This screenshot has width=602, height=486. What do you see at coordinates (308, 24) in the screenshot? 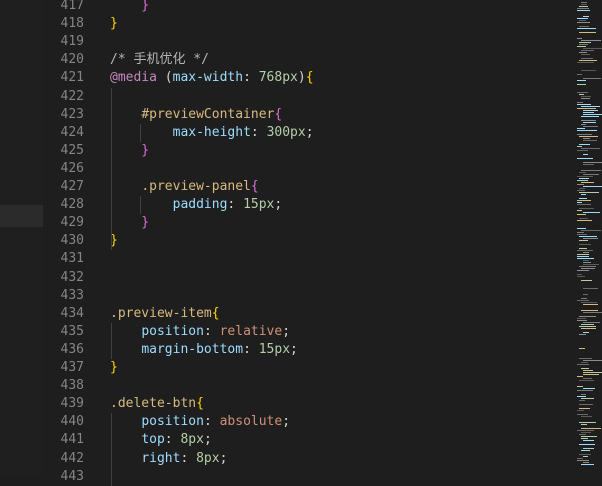
I see `code-line: 418}` at bounding box center [308, 24].